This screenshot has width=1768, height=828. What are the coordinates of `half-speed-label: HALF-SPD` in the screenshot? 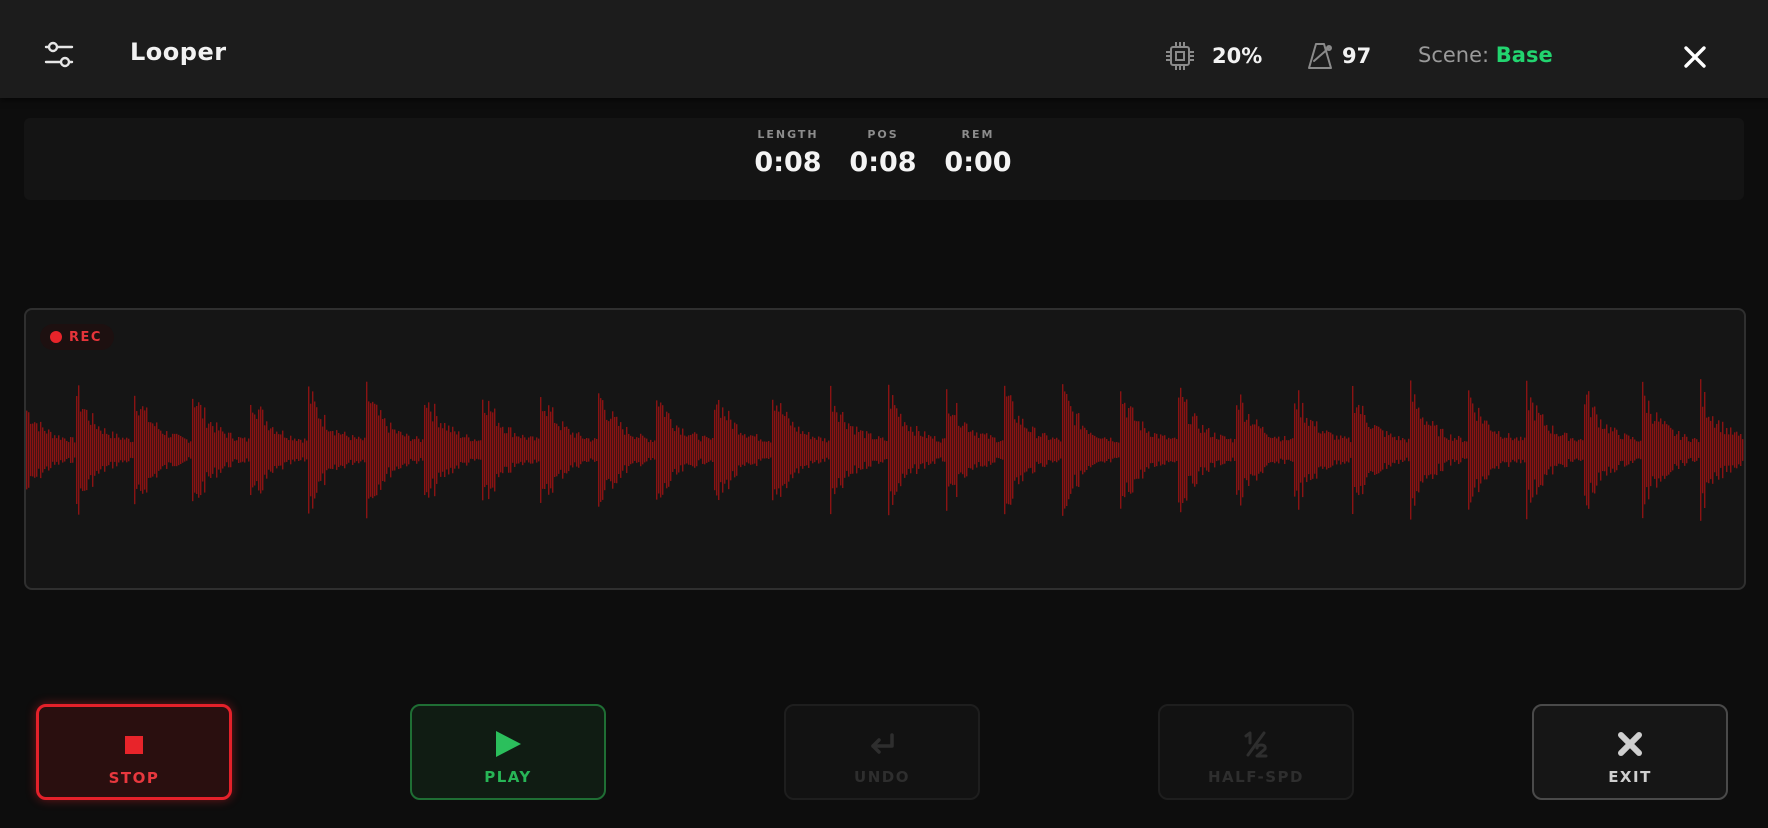 It's located at (1256, 777).